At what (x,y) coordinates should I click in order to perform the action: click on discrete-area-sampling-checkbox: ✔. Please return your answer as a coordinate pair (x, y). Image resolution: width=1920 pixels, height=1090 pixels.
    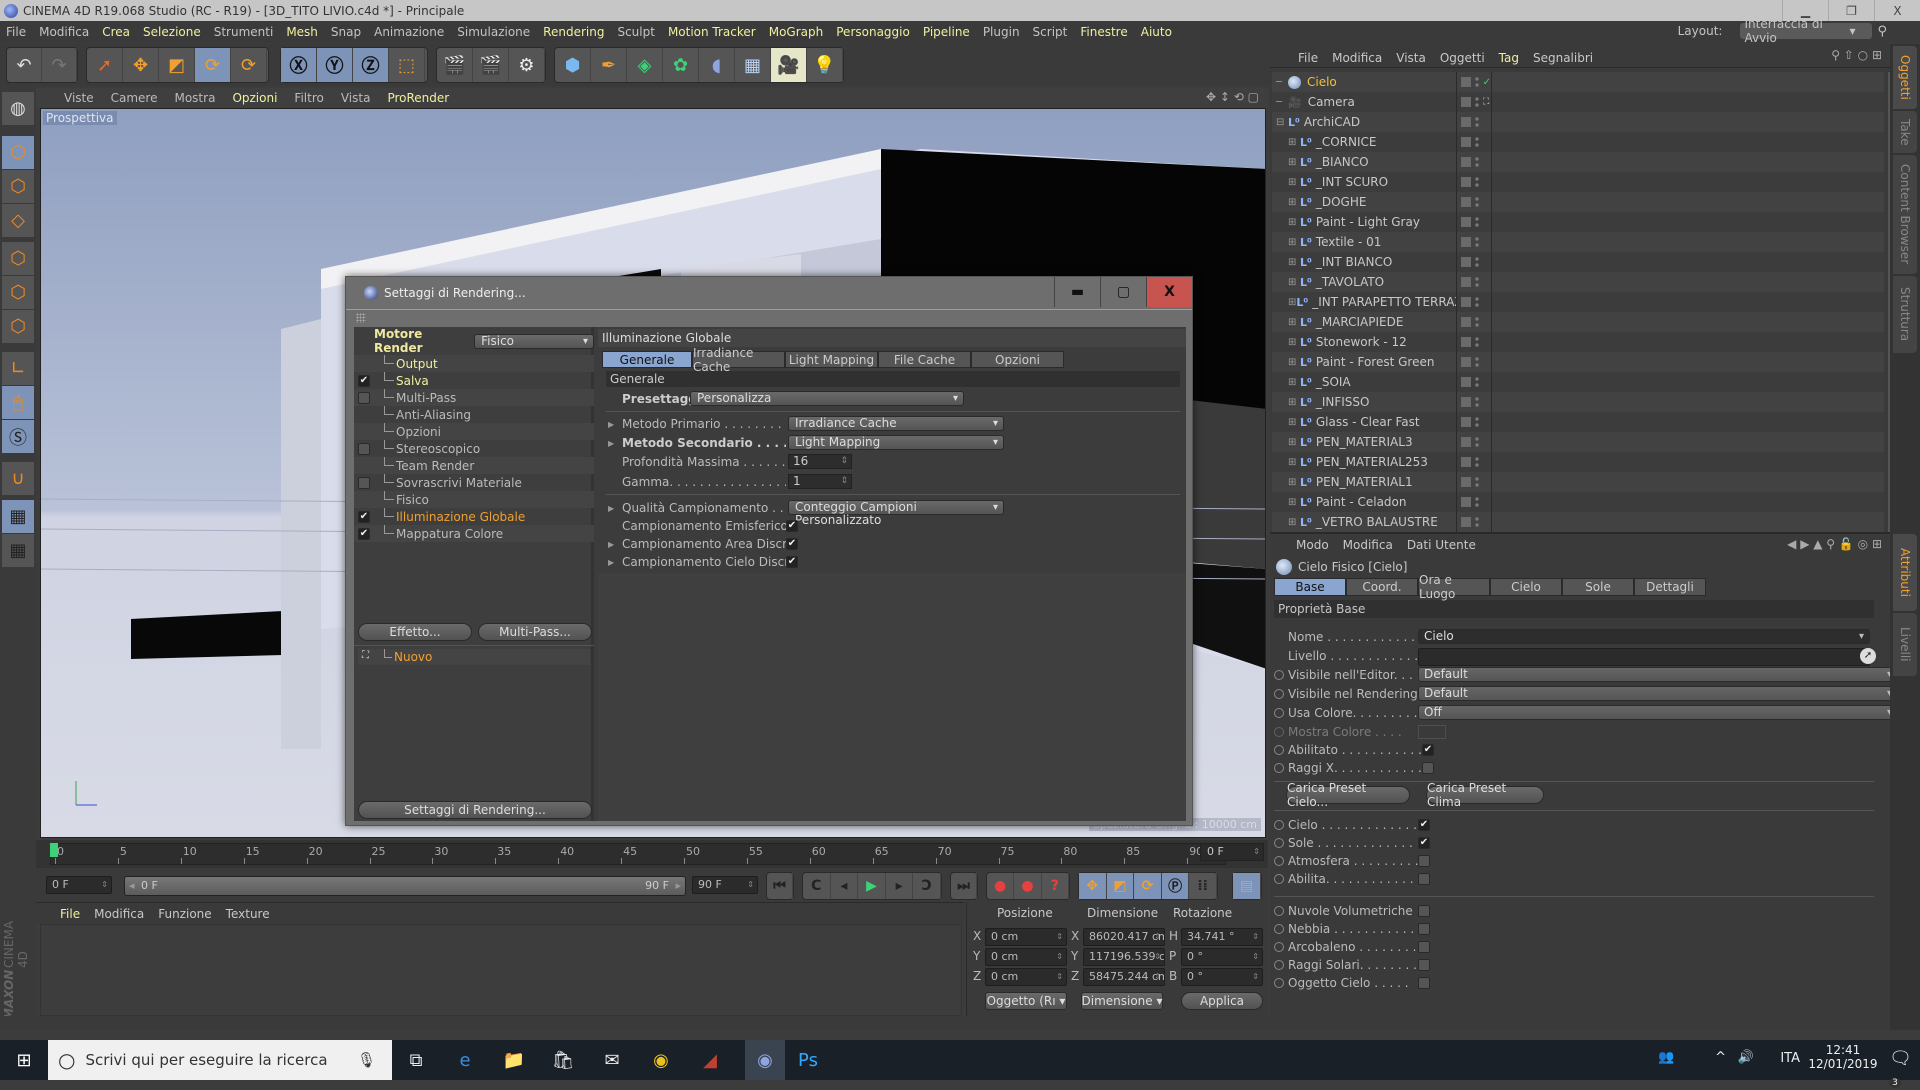
    Looking at the image, I should click on (792, 544).